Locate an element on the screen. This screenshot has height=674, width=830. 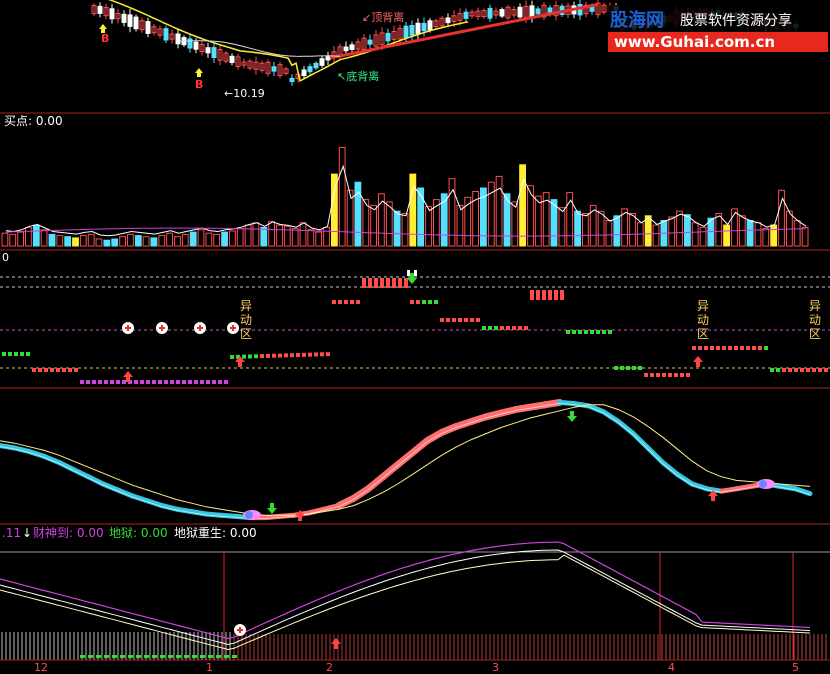
signal-blob is located at coordinates (249, 515).